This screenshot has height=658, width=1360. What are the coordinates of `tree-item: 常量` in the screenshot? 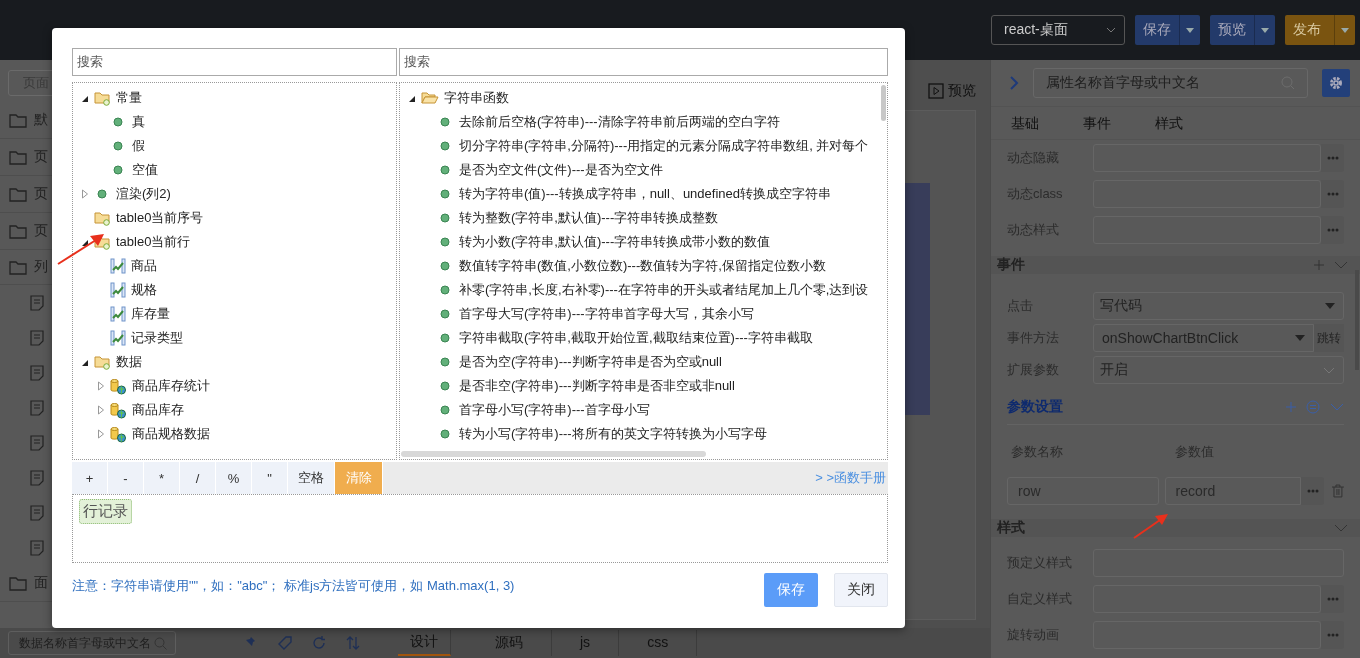 It's located at (129, 98).